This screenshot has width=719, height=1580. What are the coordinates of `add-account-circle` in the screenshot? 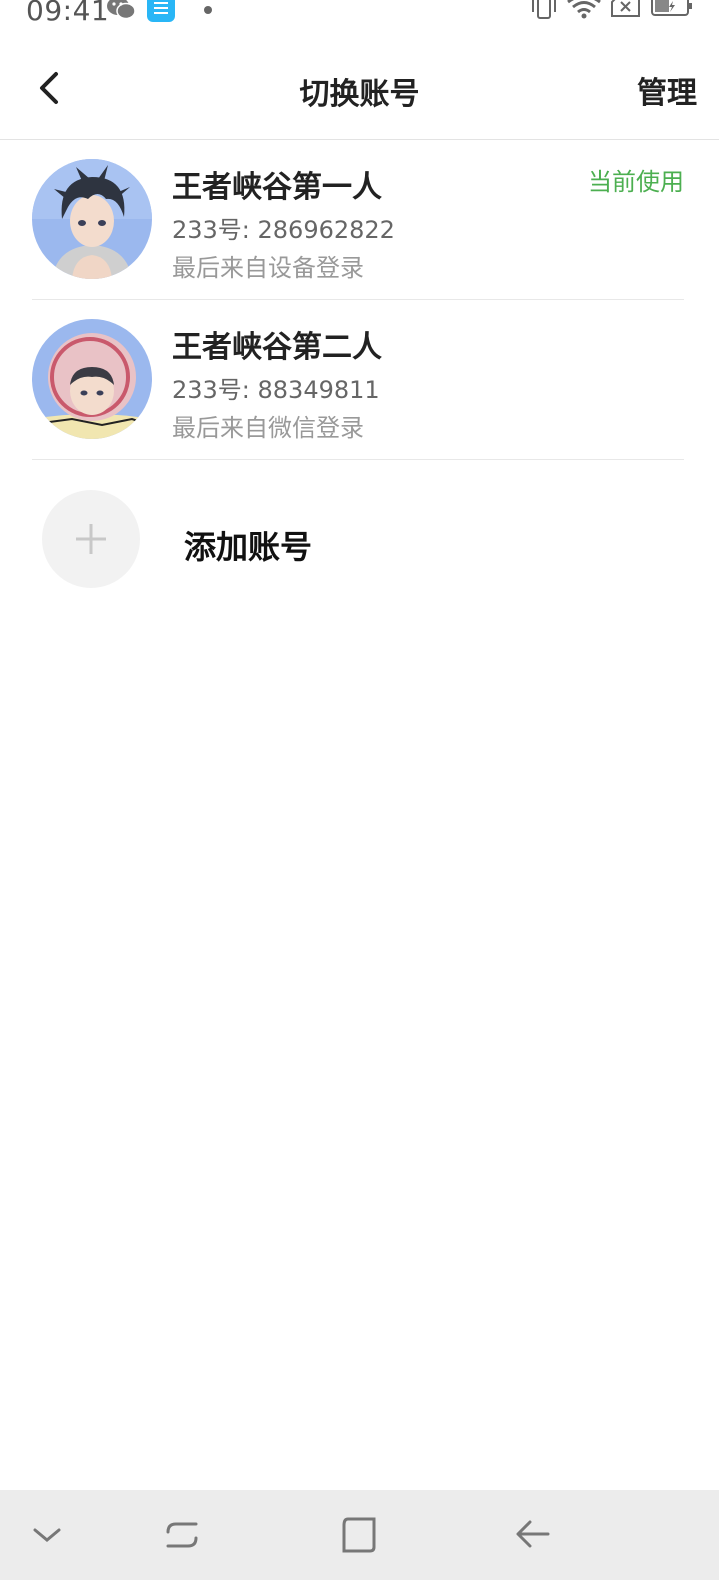 It's located at (91, 539).